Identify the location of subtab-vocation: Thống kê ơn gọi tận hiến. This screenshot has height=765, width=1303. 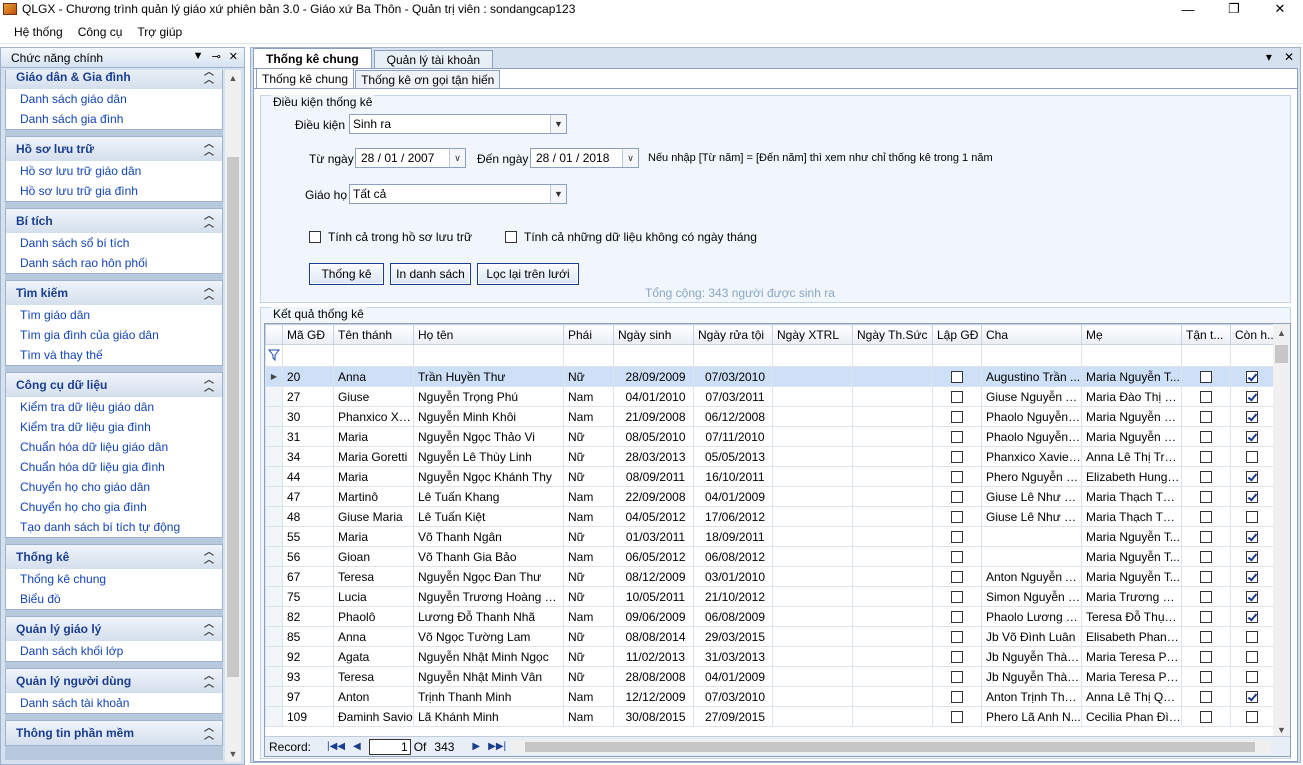
(428, 79).